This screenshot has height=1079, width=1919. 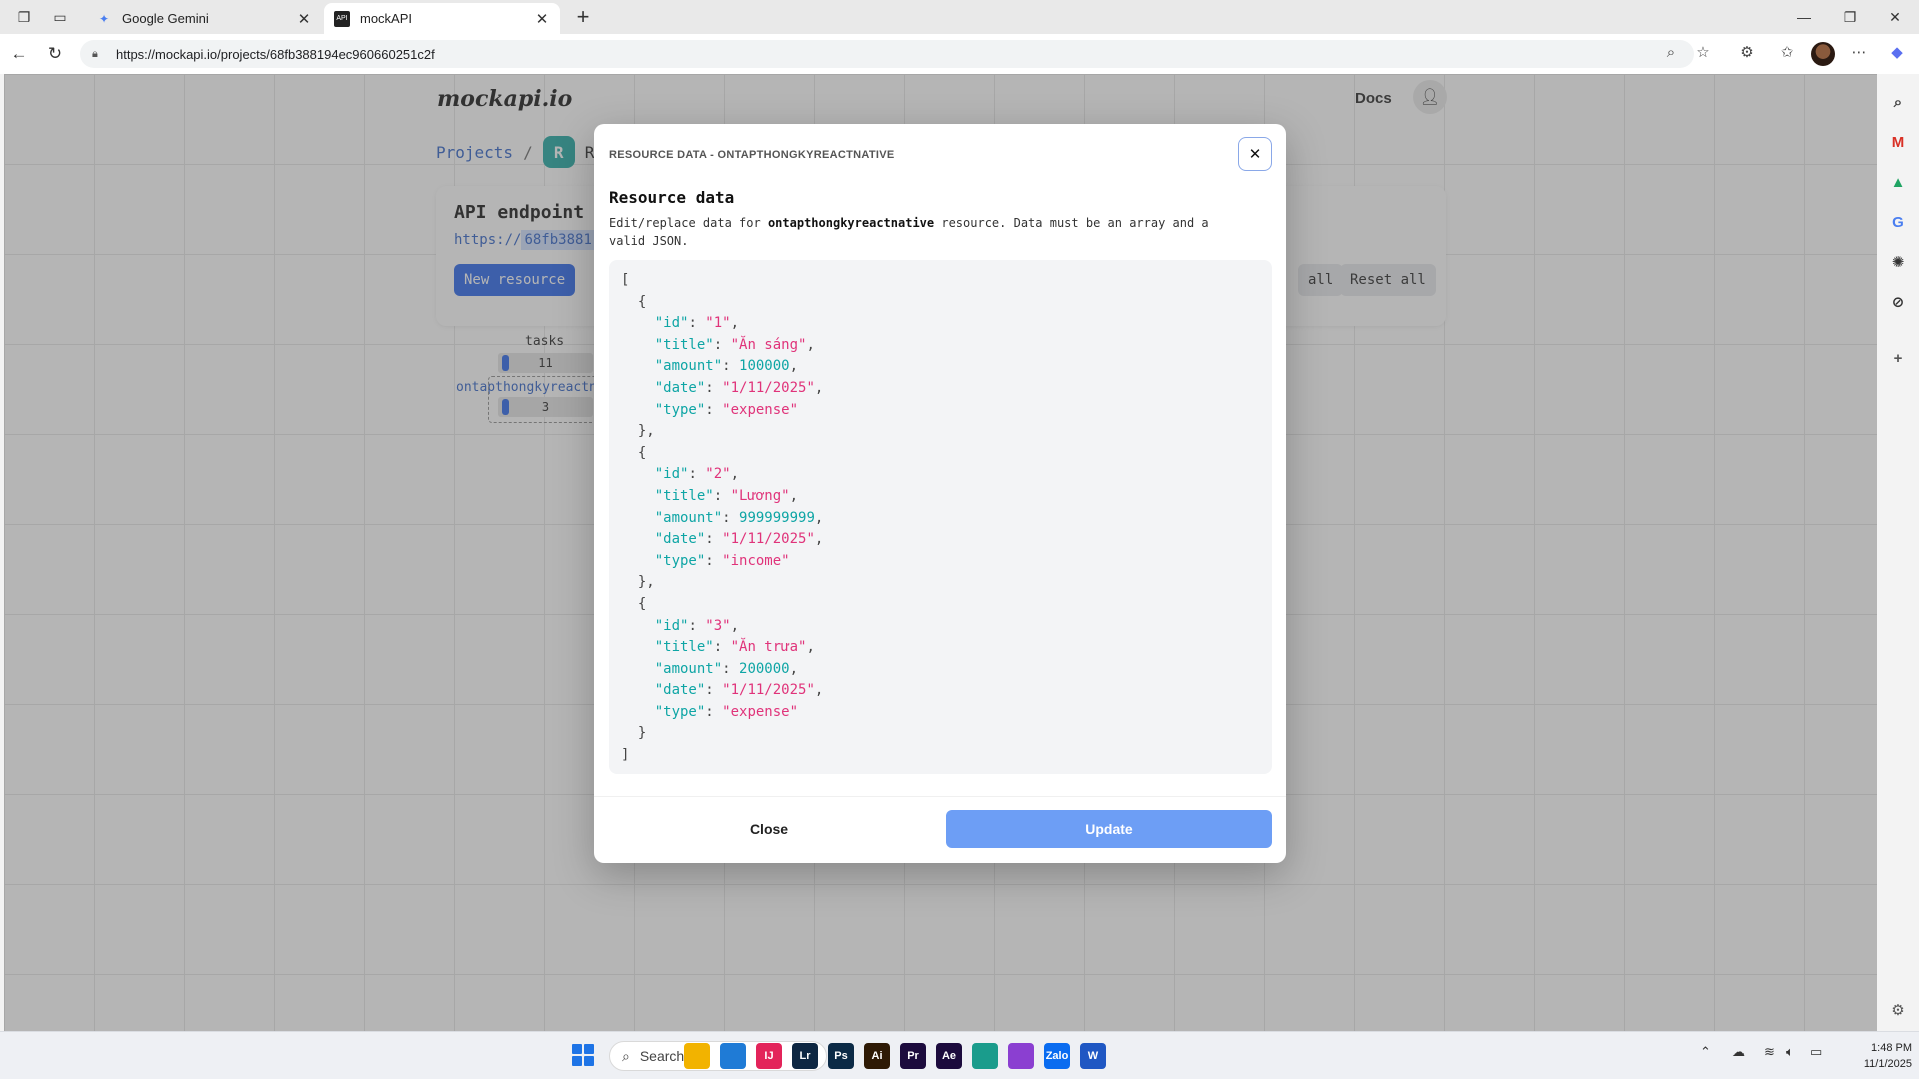 I want to click on window-close-button: ✕, so click(x=1895, y=17).